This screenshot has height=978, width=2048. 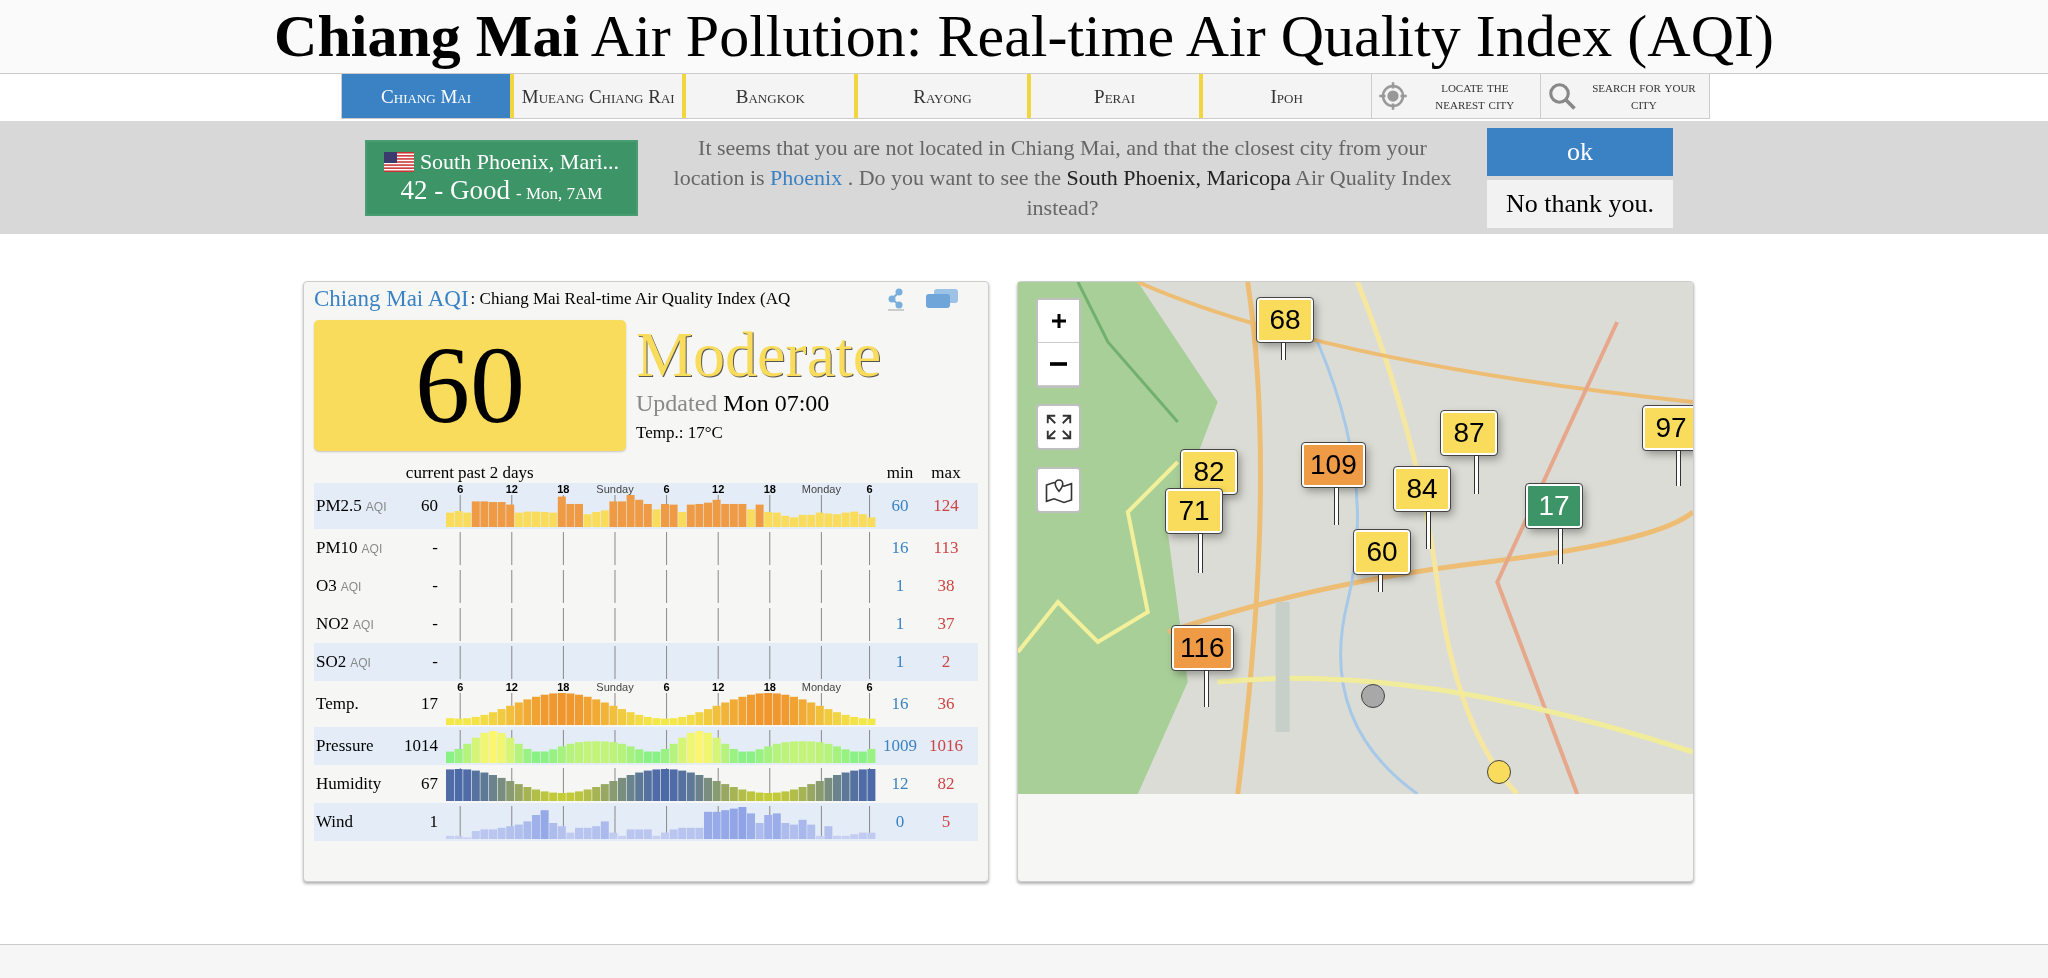 I want to click on pollutant-name: Pressure, so click(x=344, y=746).